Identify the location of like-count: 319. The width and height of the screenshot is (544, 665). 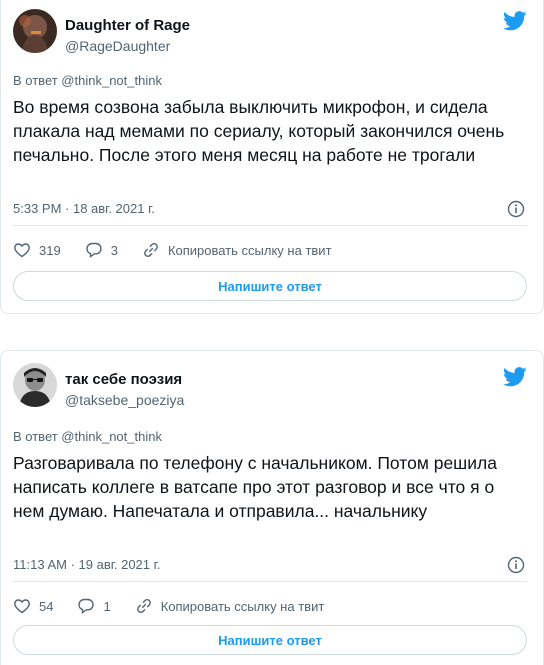
(50, 250).